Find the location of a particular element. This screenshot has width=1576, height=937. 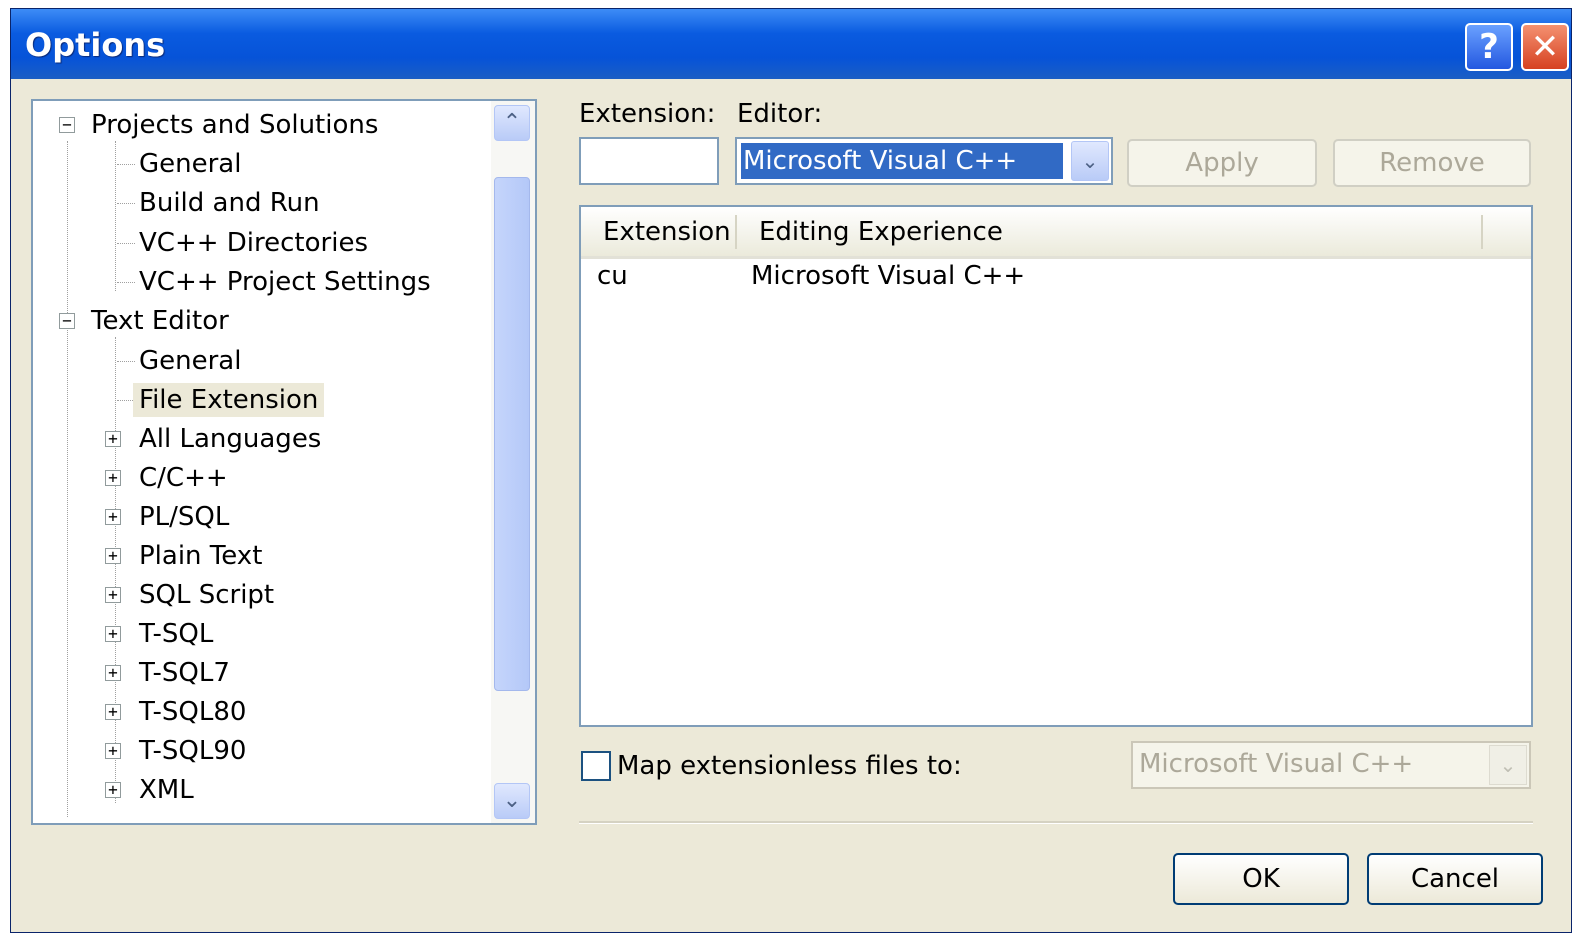

tree-item-t-sql90: T-SQL90 is located at coordinates (192, 751).